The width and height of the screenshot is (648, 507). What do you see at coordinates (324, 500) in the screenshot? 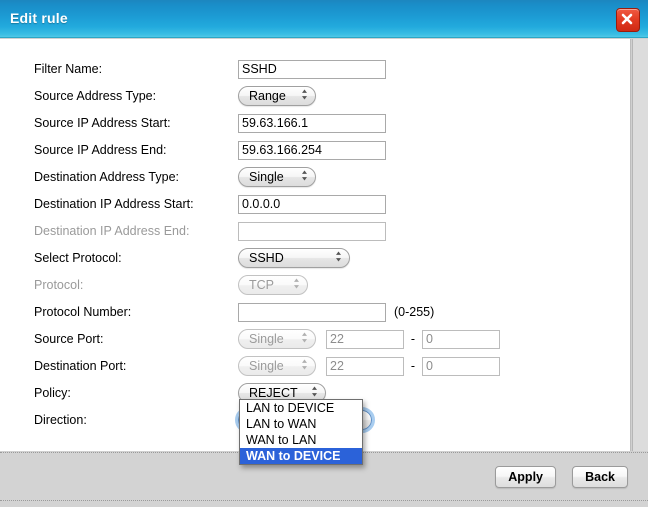
I see `footer-bottom-divider` at bounding box center [324, 500].